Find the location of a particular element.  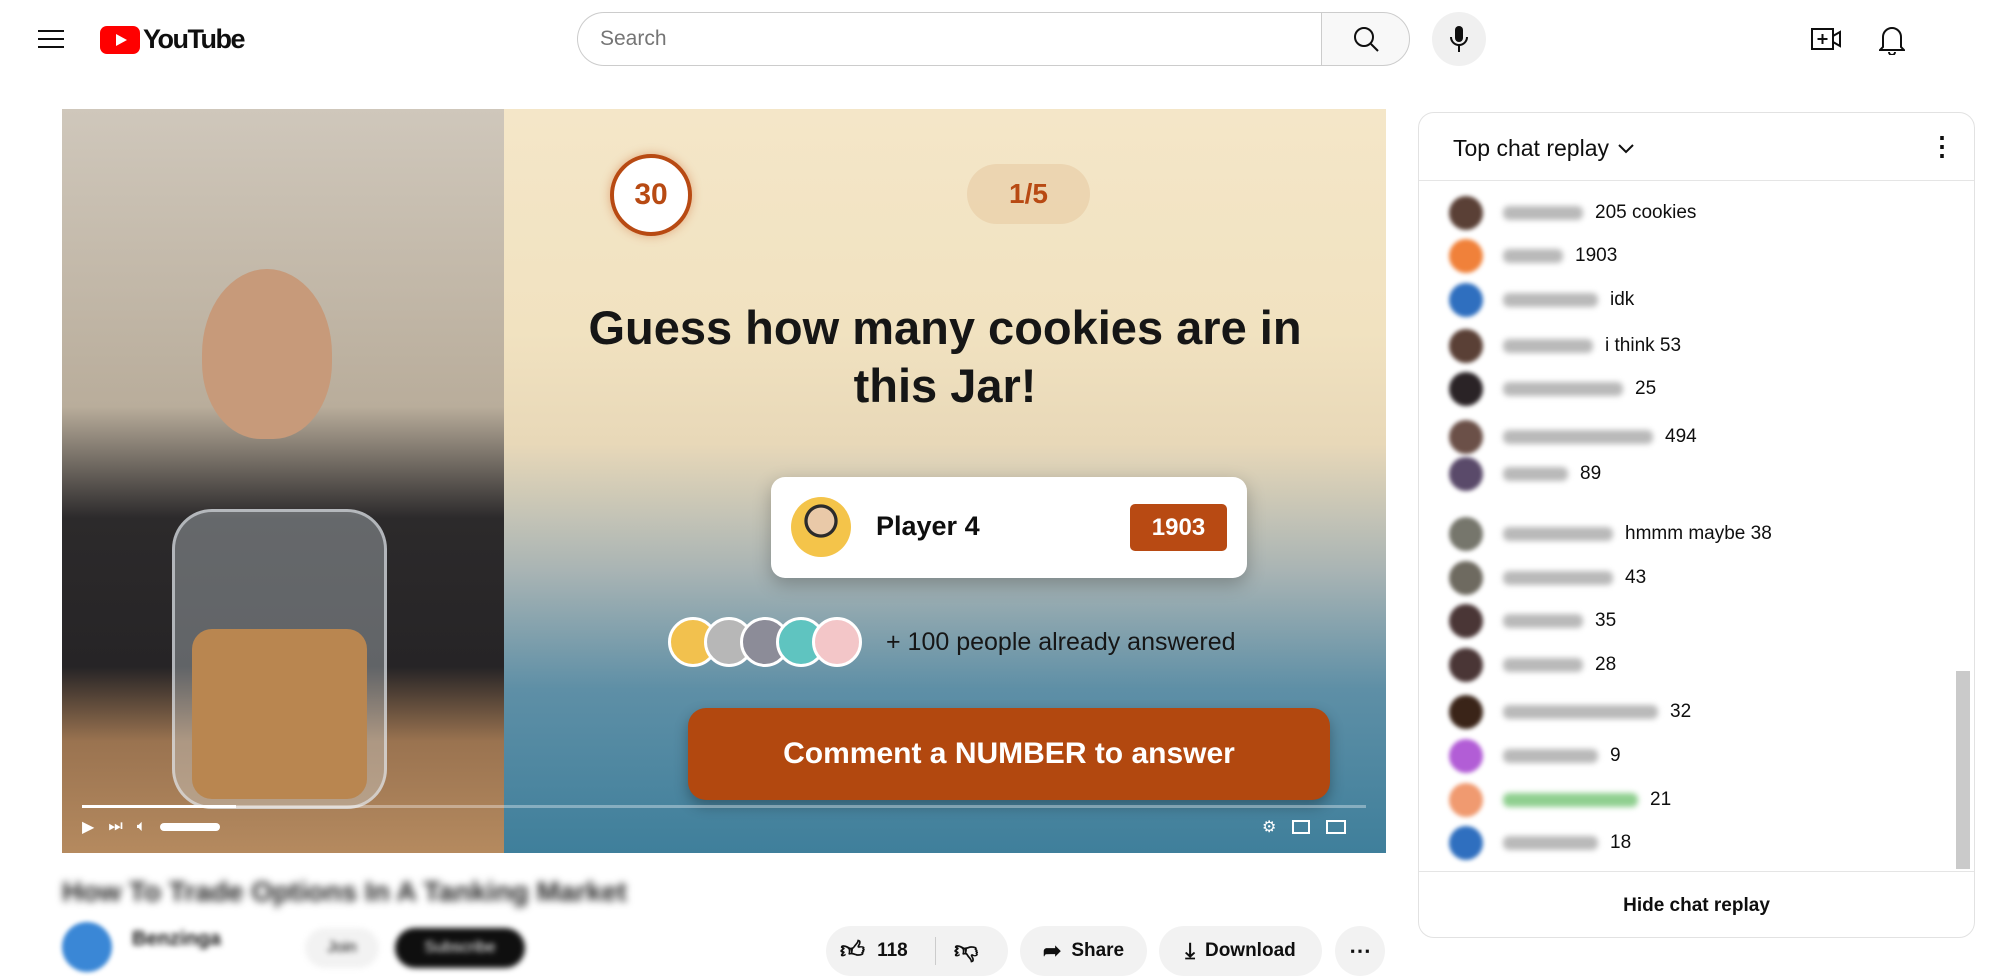

share-icon: ➦ is located at coordinates (1052, 950).